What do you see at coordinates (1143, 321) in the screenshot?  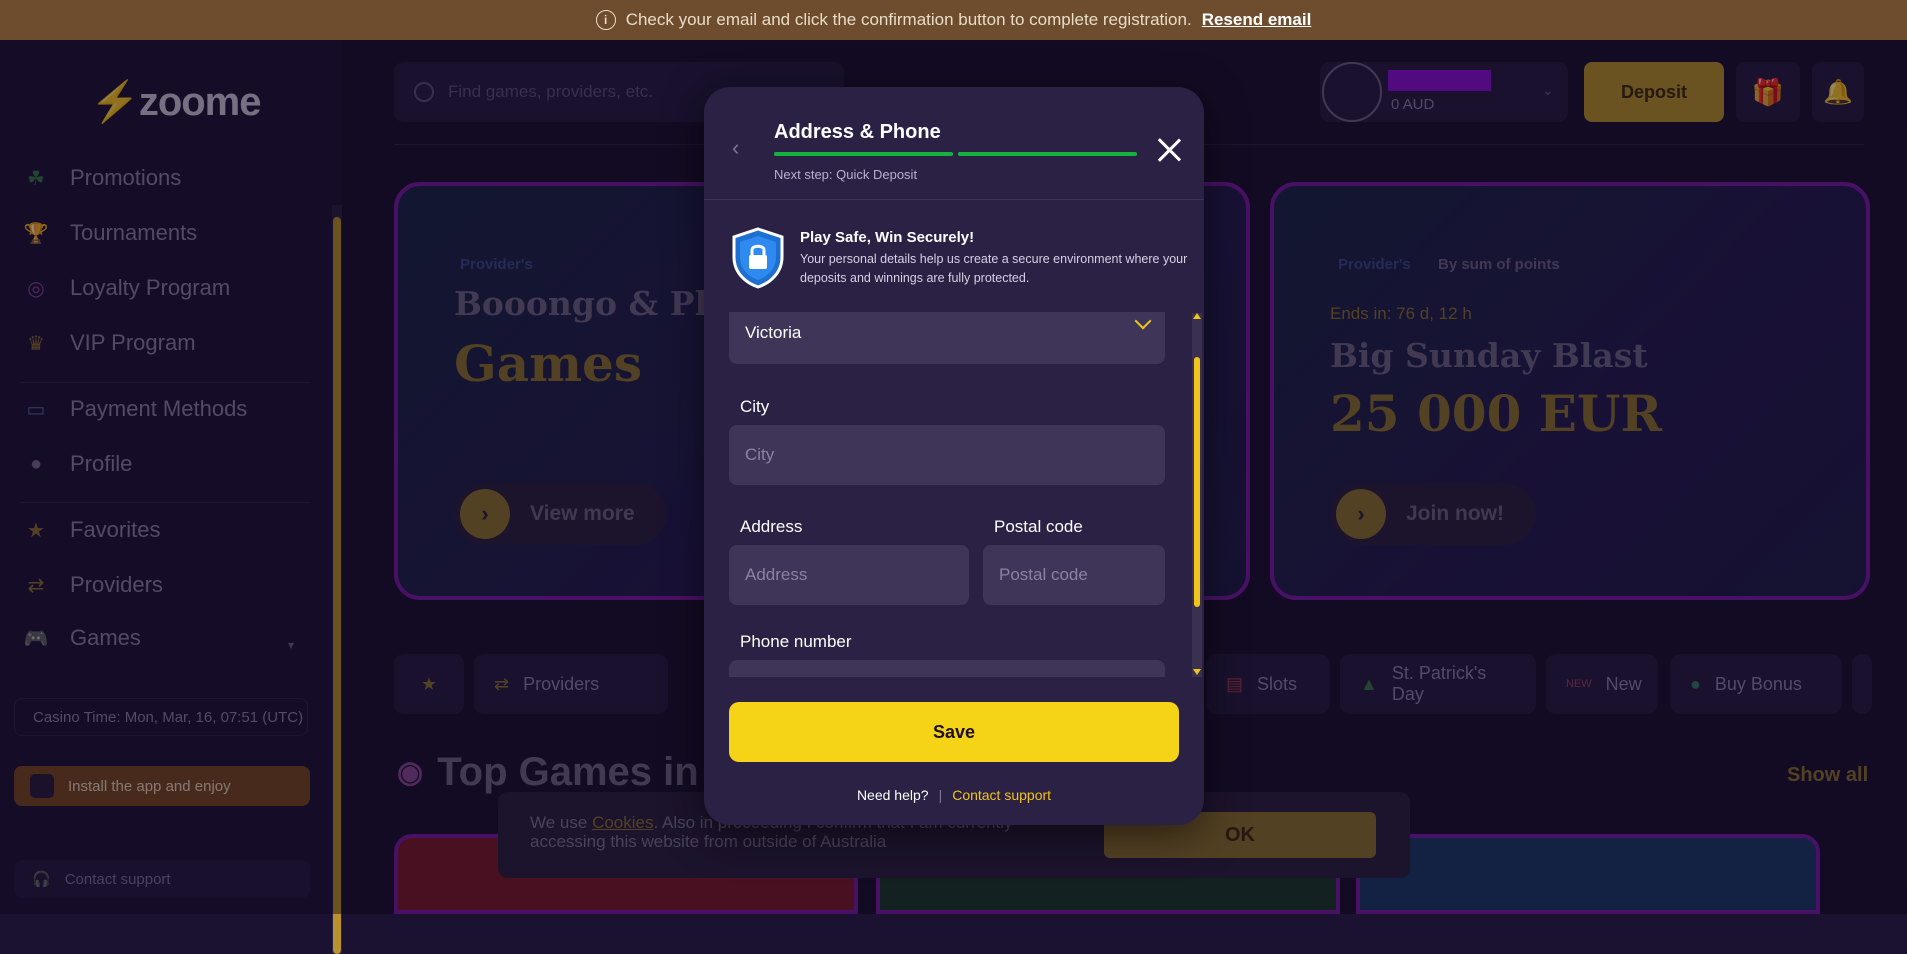 I see `chevron-down-icon` at bounding box center [1143, 321].